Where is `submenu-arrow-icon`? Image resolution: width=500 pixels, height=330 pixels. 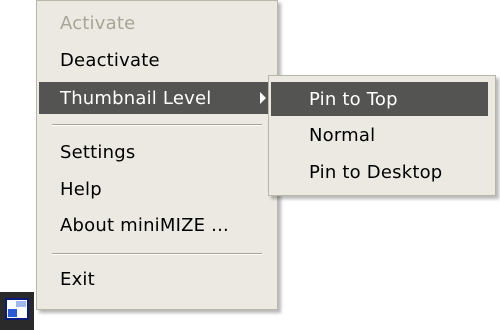
submenu-arrow-icon is located at coordinates (263, 98).